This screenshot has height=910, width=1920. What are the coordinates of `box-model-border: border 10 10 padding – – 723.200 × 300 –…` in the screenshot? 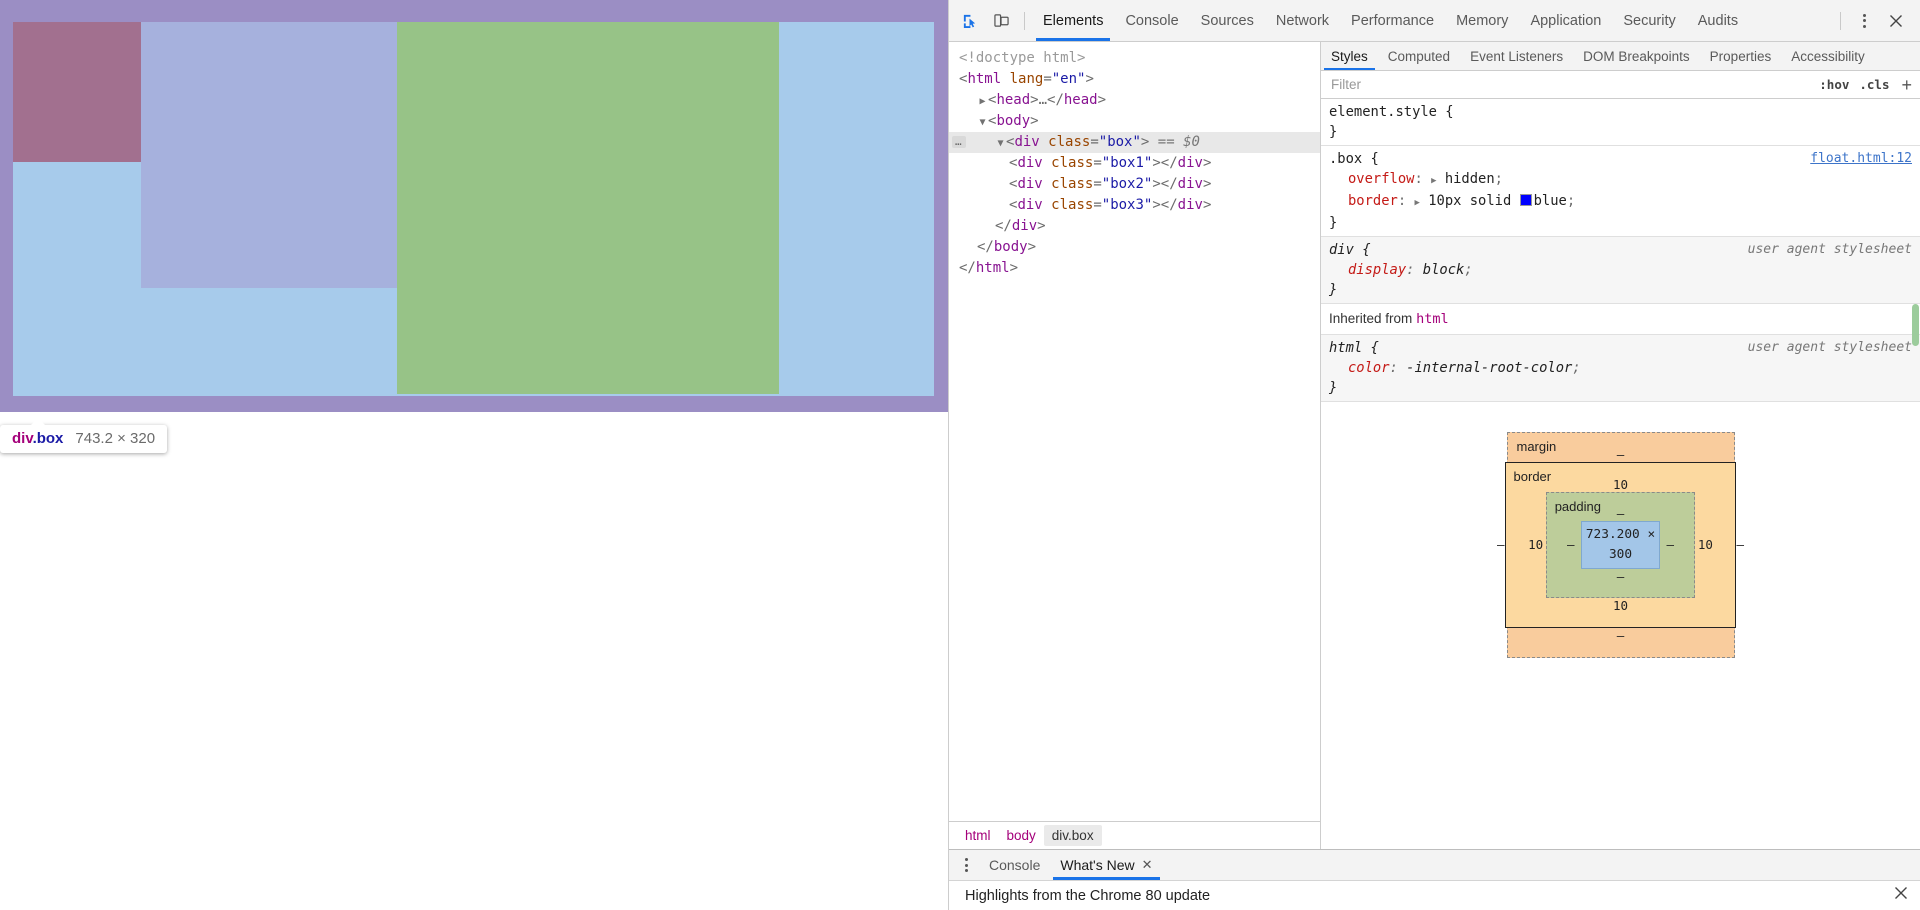 It's located at (1620, 545).